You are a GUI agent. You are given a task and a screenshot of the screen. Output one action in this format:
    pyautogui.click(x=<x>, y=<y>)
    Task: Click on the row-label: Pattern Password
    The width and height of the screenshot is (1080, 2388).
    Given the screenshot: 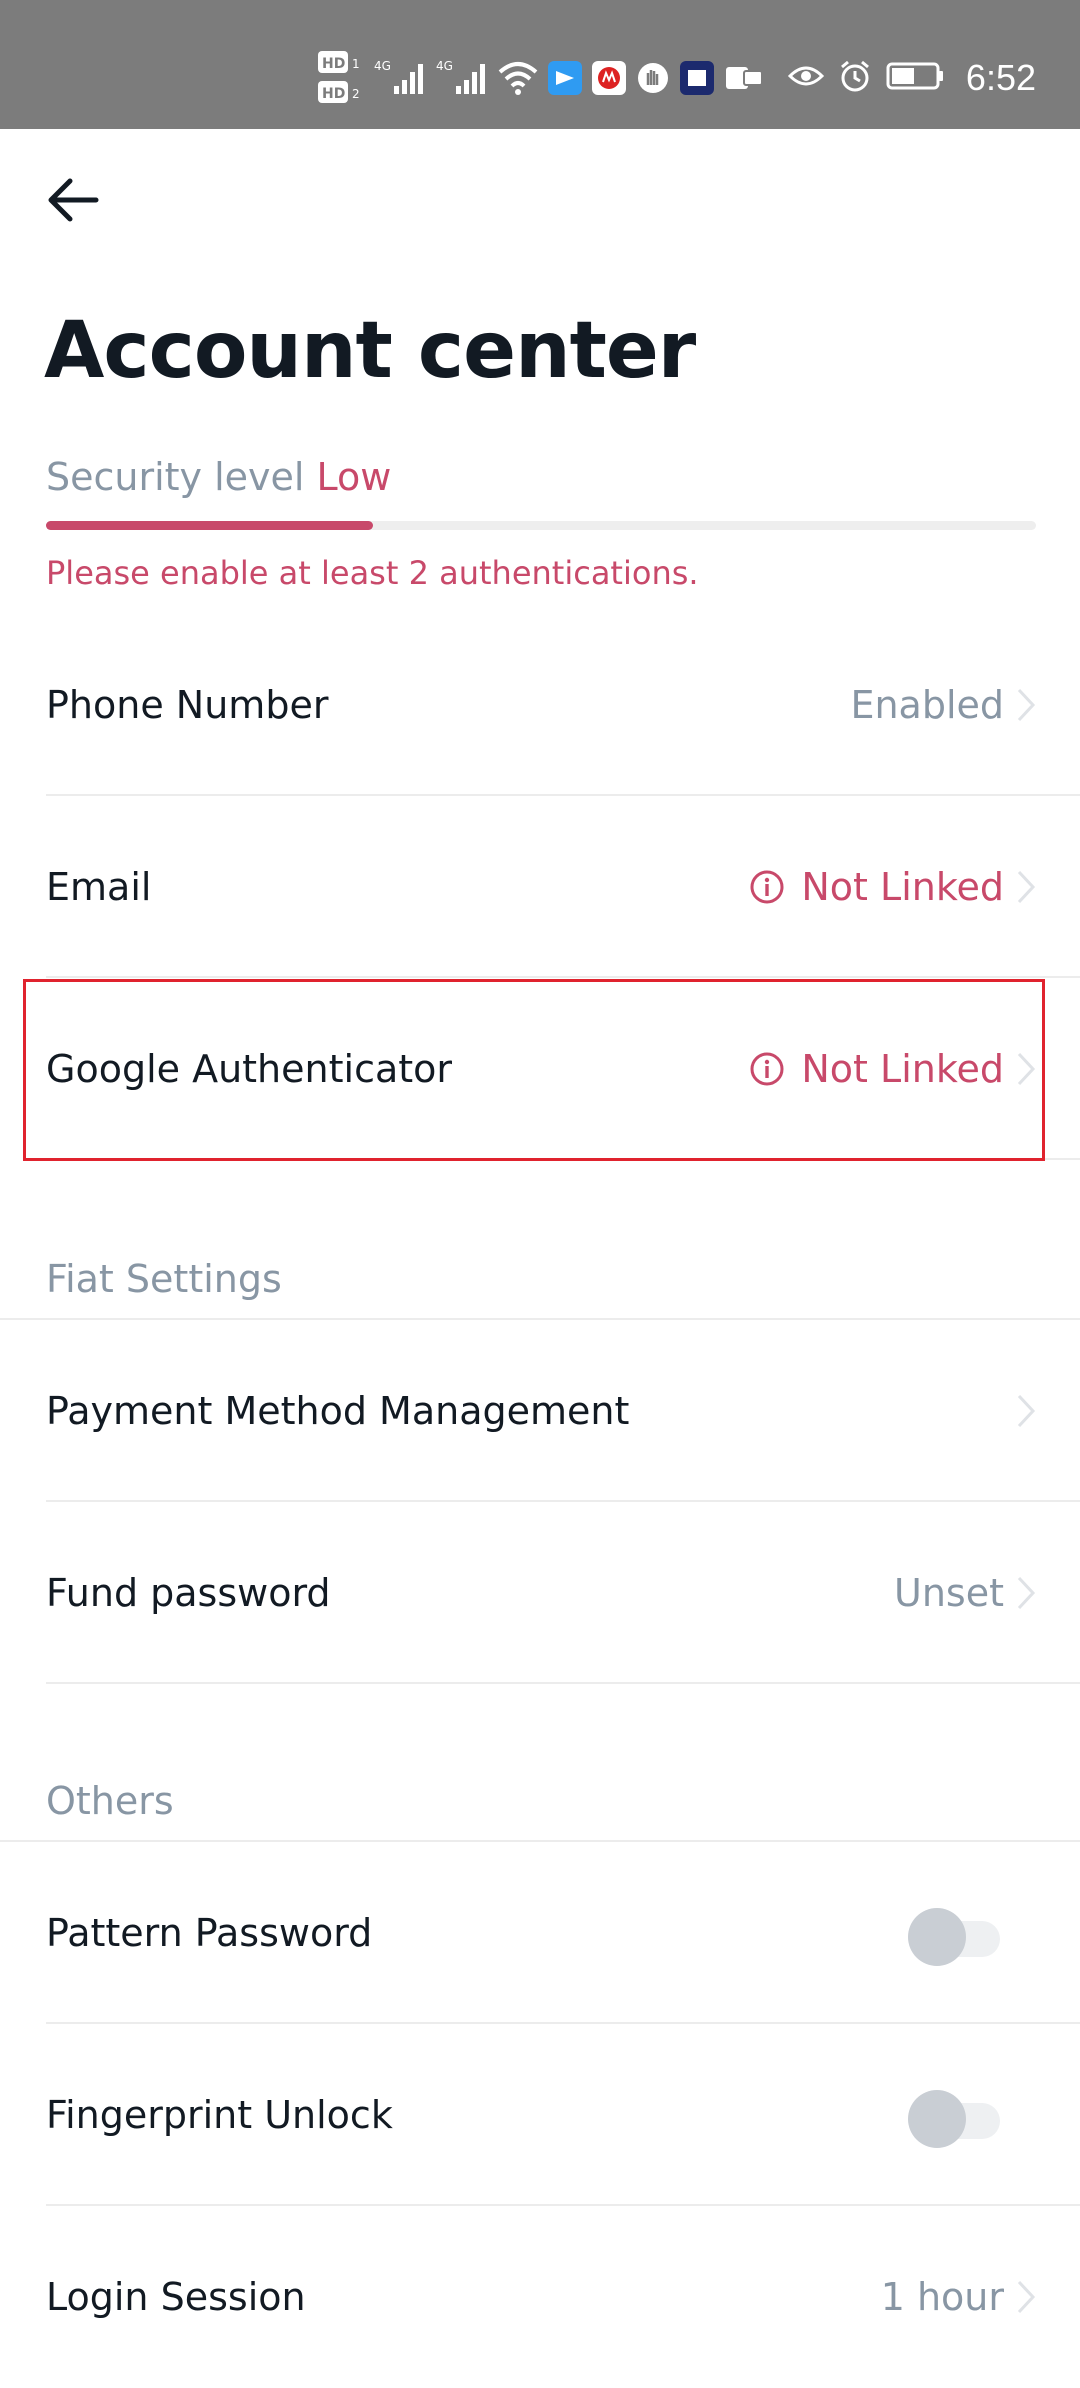 What is the action you would take?
    pyautogui.click(x=209, y=1933)
    